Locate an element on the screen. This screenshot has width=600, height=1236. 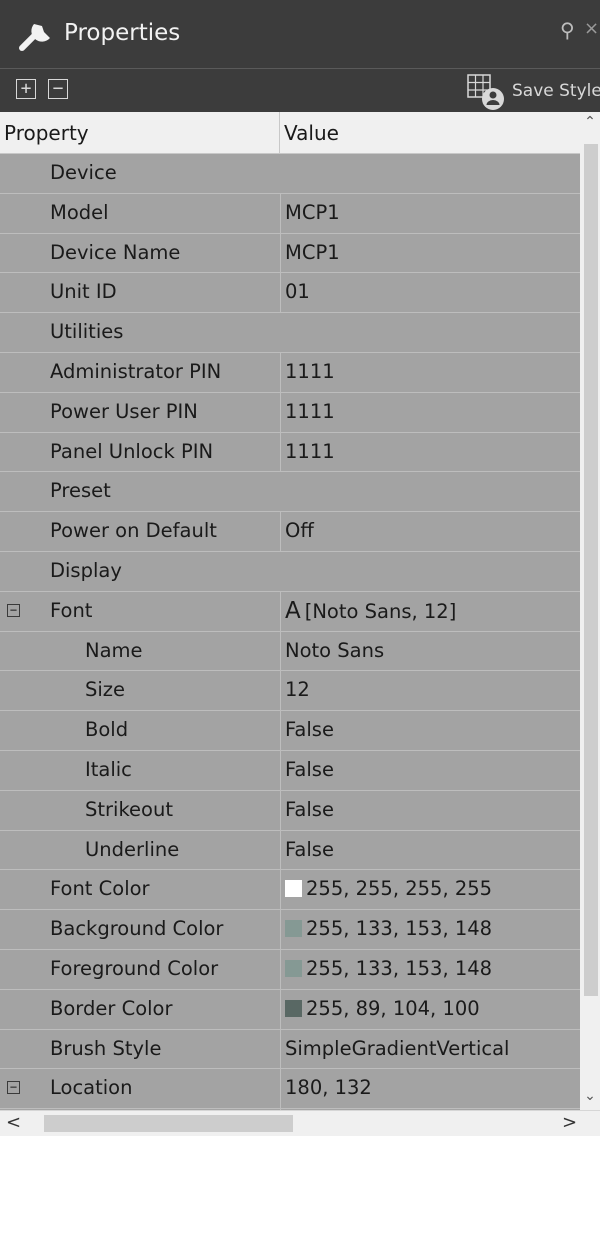
property-name-cell: Border Color is located at coordinates (139, 1009).